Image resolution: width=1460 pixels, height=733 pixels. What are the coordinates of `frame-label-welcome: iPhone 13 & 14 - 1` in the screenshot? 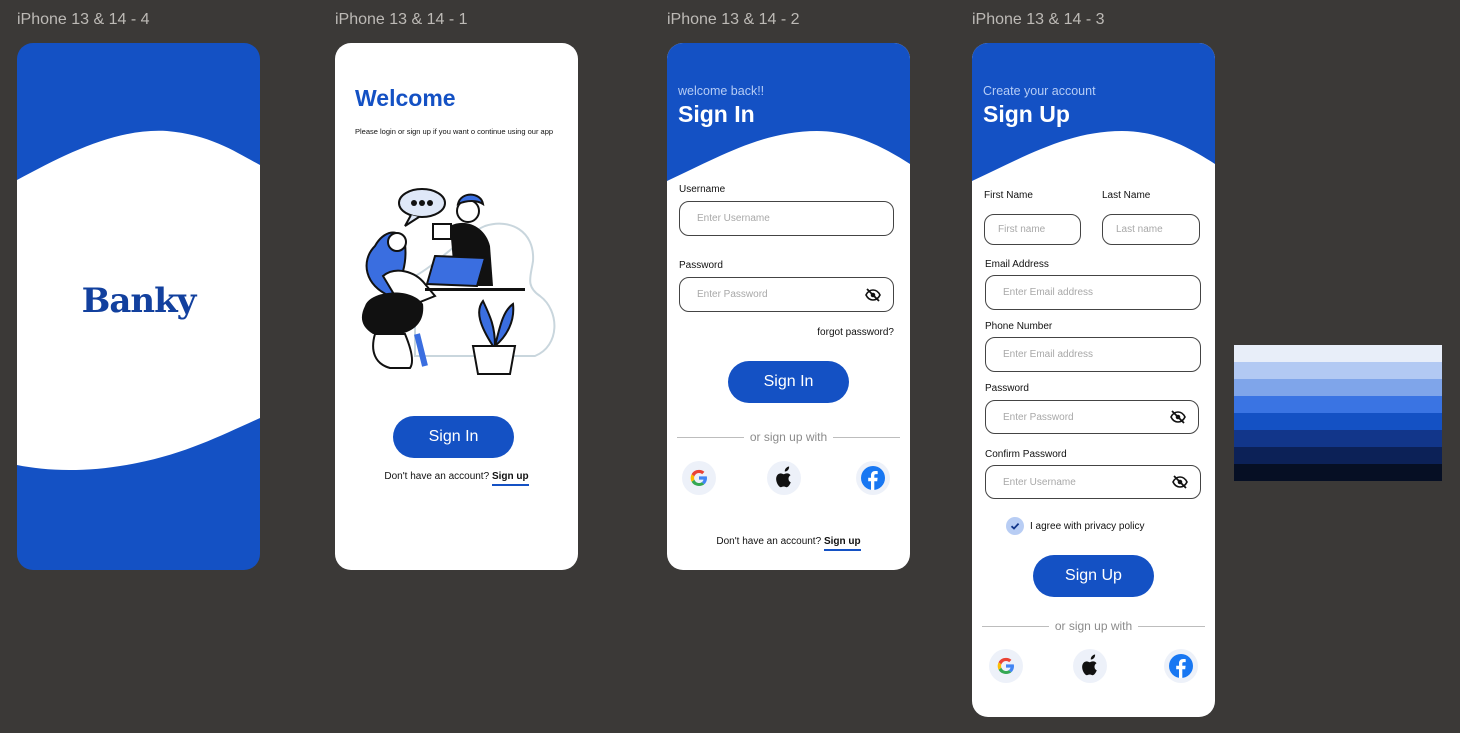 It's located at (401, 19).